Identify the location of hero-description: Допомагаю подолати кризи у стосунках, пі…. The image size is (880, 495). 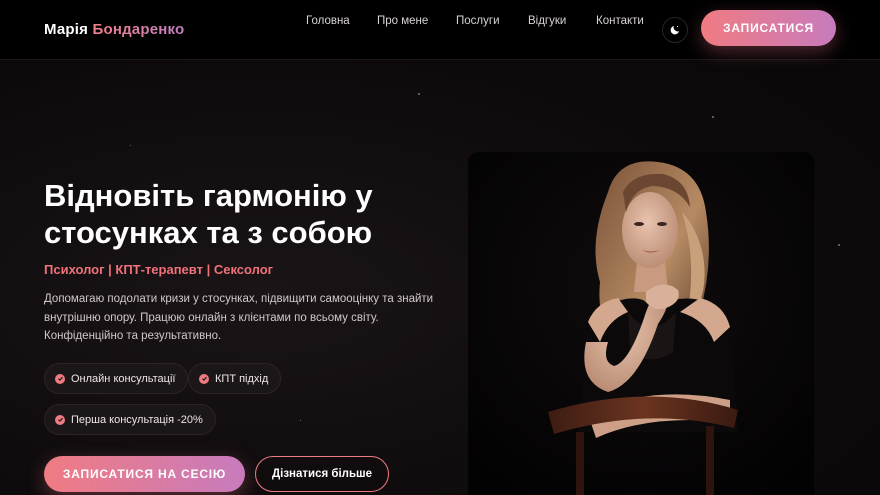
(244, 318).